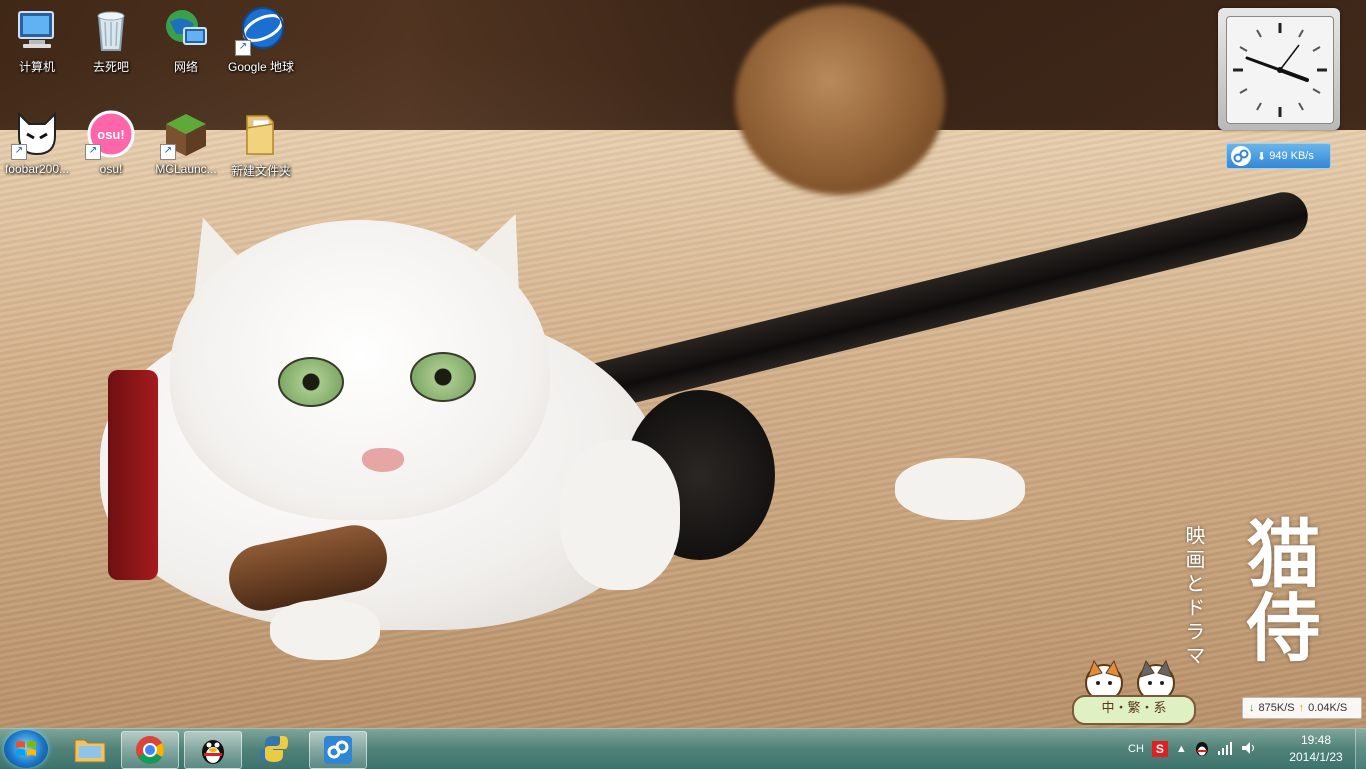  I want to click on osu-icon: osu! ↗, so click(110, 135).